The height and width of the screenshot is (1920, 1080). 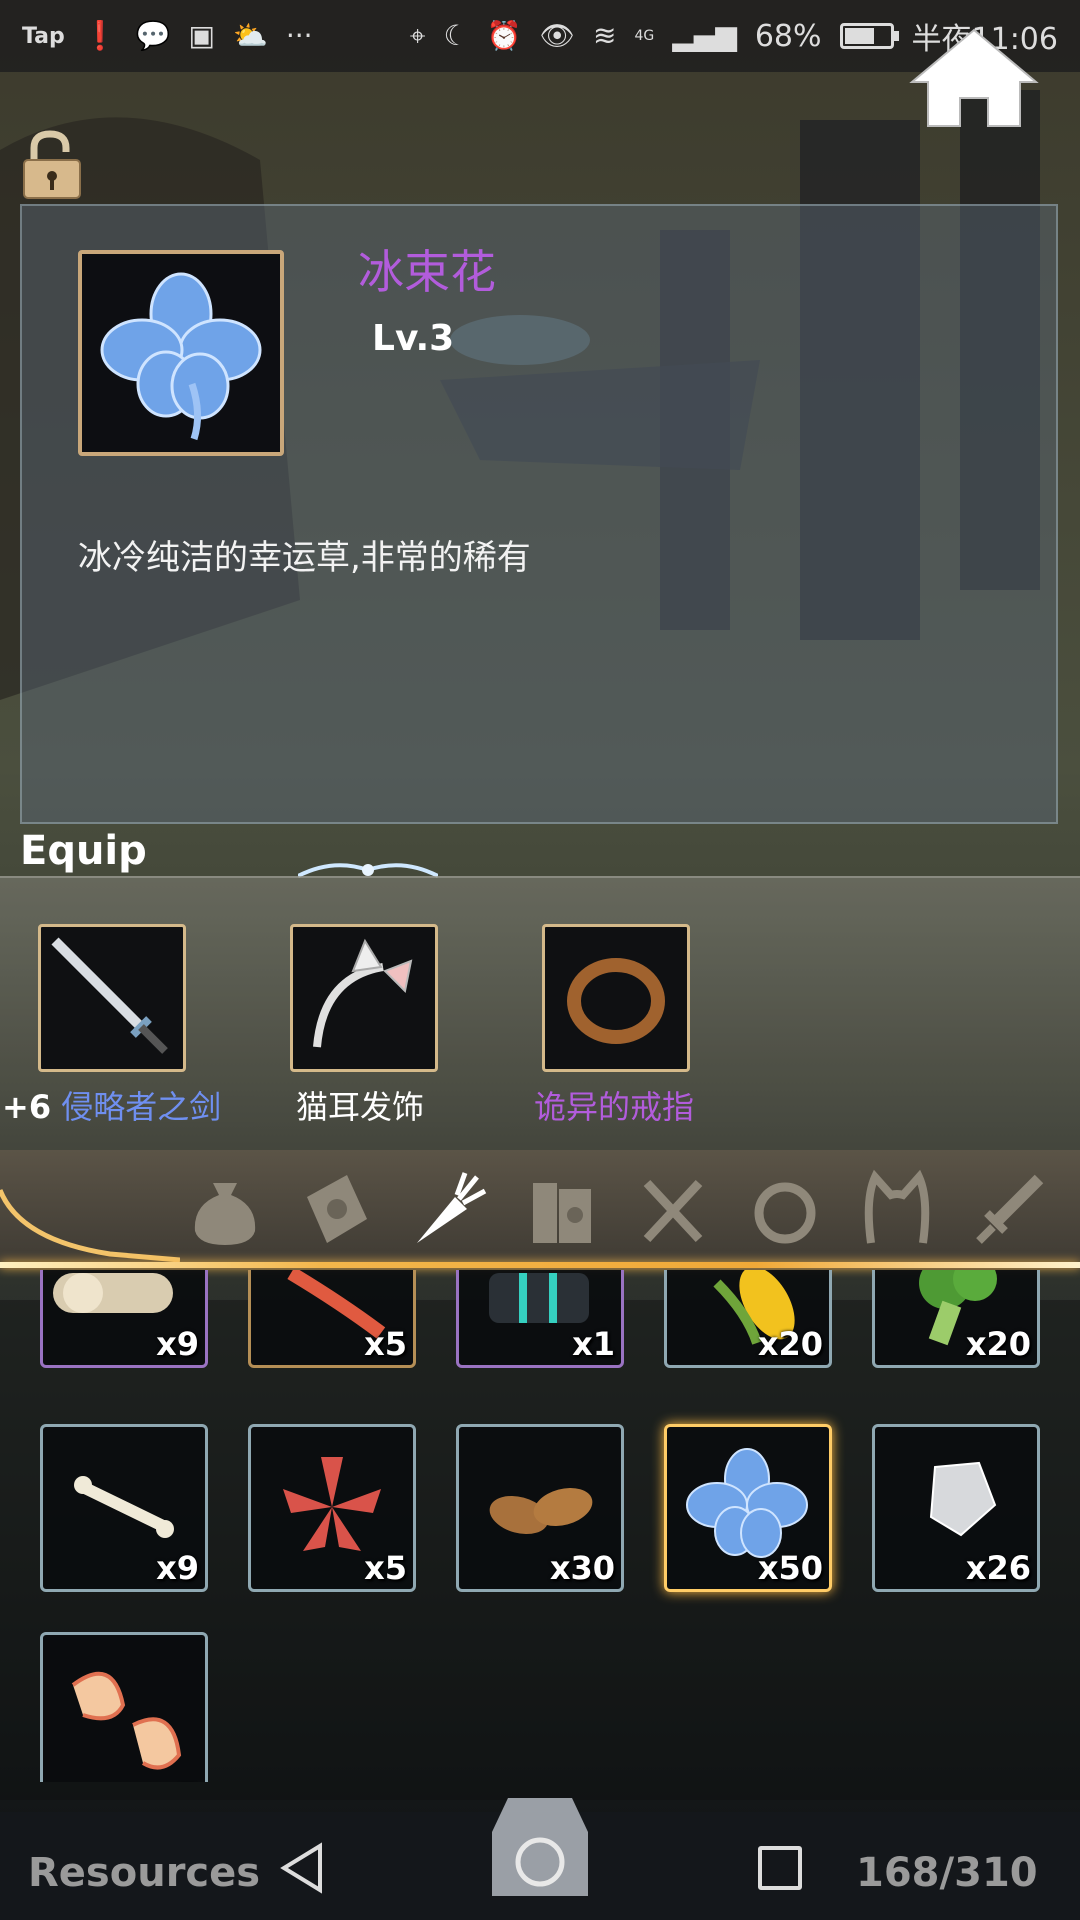 What do you see at coordinates (144, 1873) in the screenshot?
I see `category-label: Resources` at bounding box center [144, 1873].